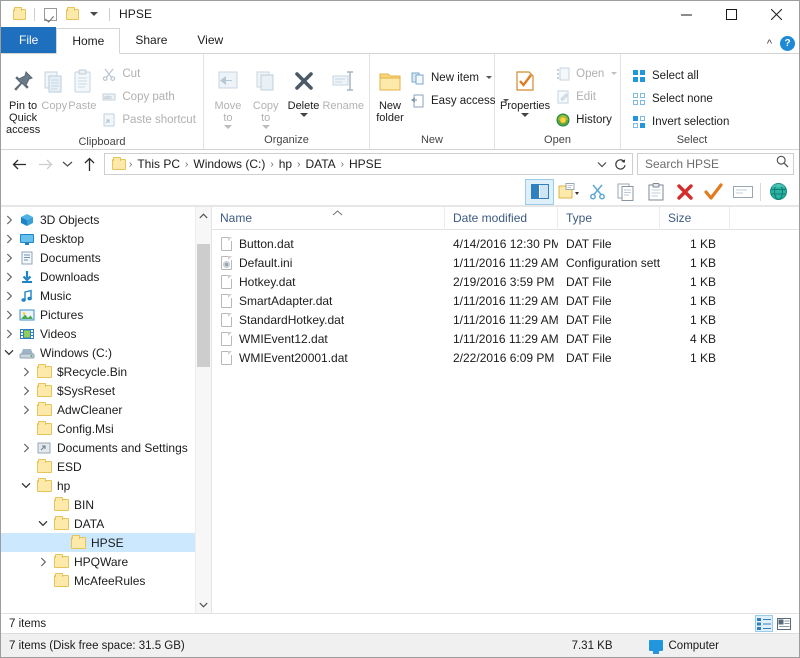 The height and width of the screenshot is (658, 800). Describe the element at coordinates (266, 94) in the screenshot. I see `copy-to-button: Copy to` at that location.